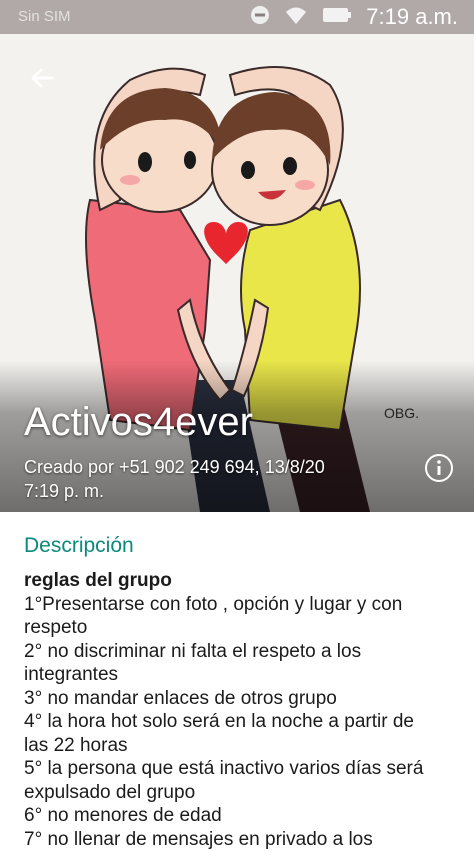 The width and height of the screenshot is (474, 851). I want to click on back-button, so click(42, 78).